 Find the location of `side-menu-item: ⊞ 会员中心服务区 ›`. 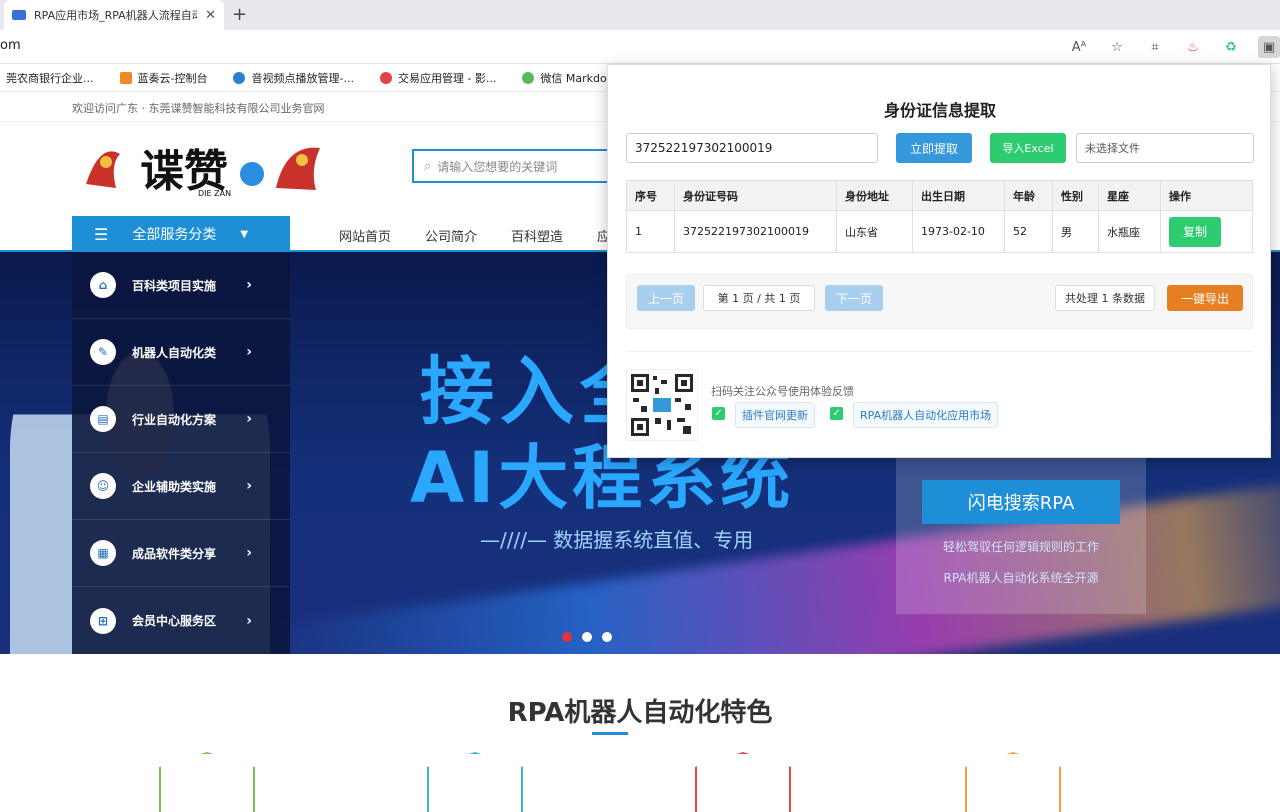

side-menu-item: ⊞ 会员中心服务区 › is located at coordinates (181, 620).